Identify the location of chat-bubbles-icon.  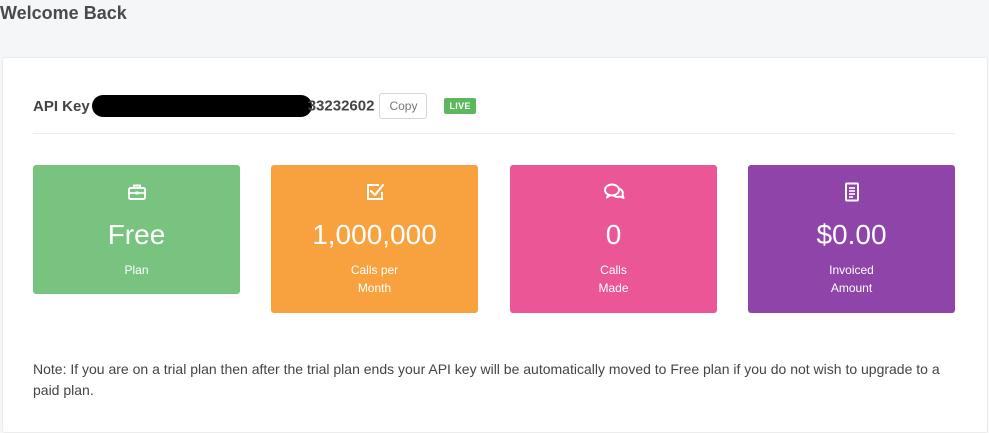
(613, 191).